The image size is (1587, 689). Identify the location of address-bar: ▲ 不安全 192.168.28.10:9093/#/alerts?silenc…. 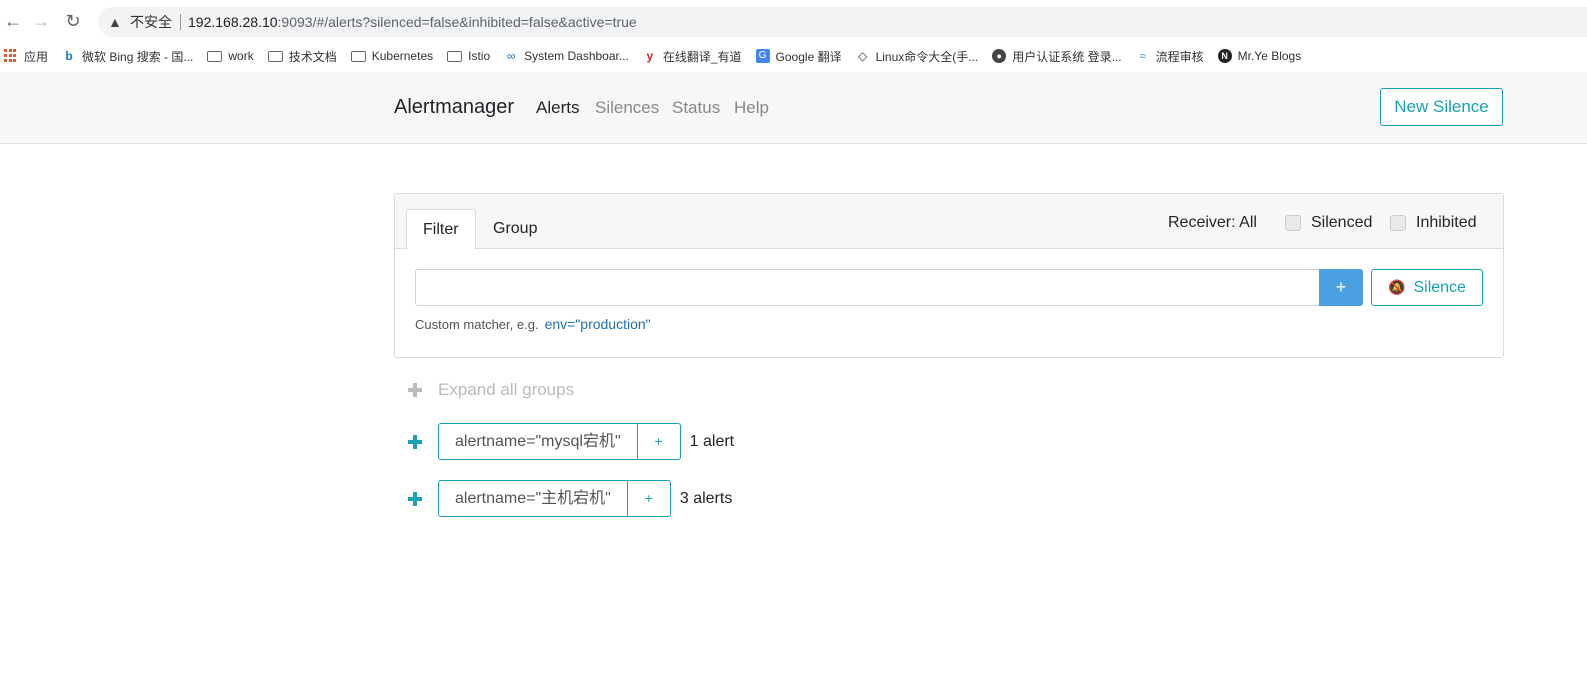
(842, 22).